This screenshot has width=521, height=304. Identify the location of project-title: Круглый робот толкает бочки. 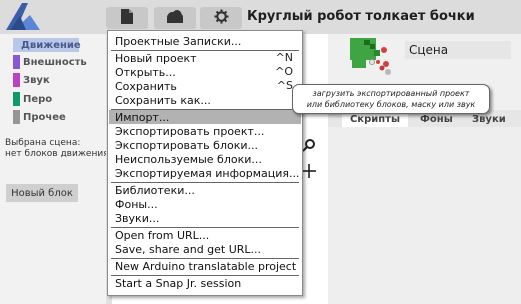
(361, 16).